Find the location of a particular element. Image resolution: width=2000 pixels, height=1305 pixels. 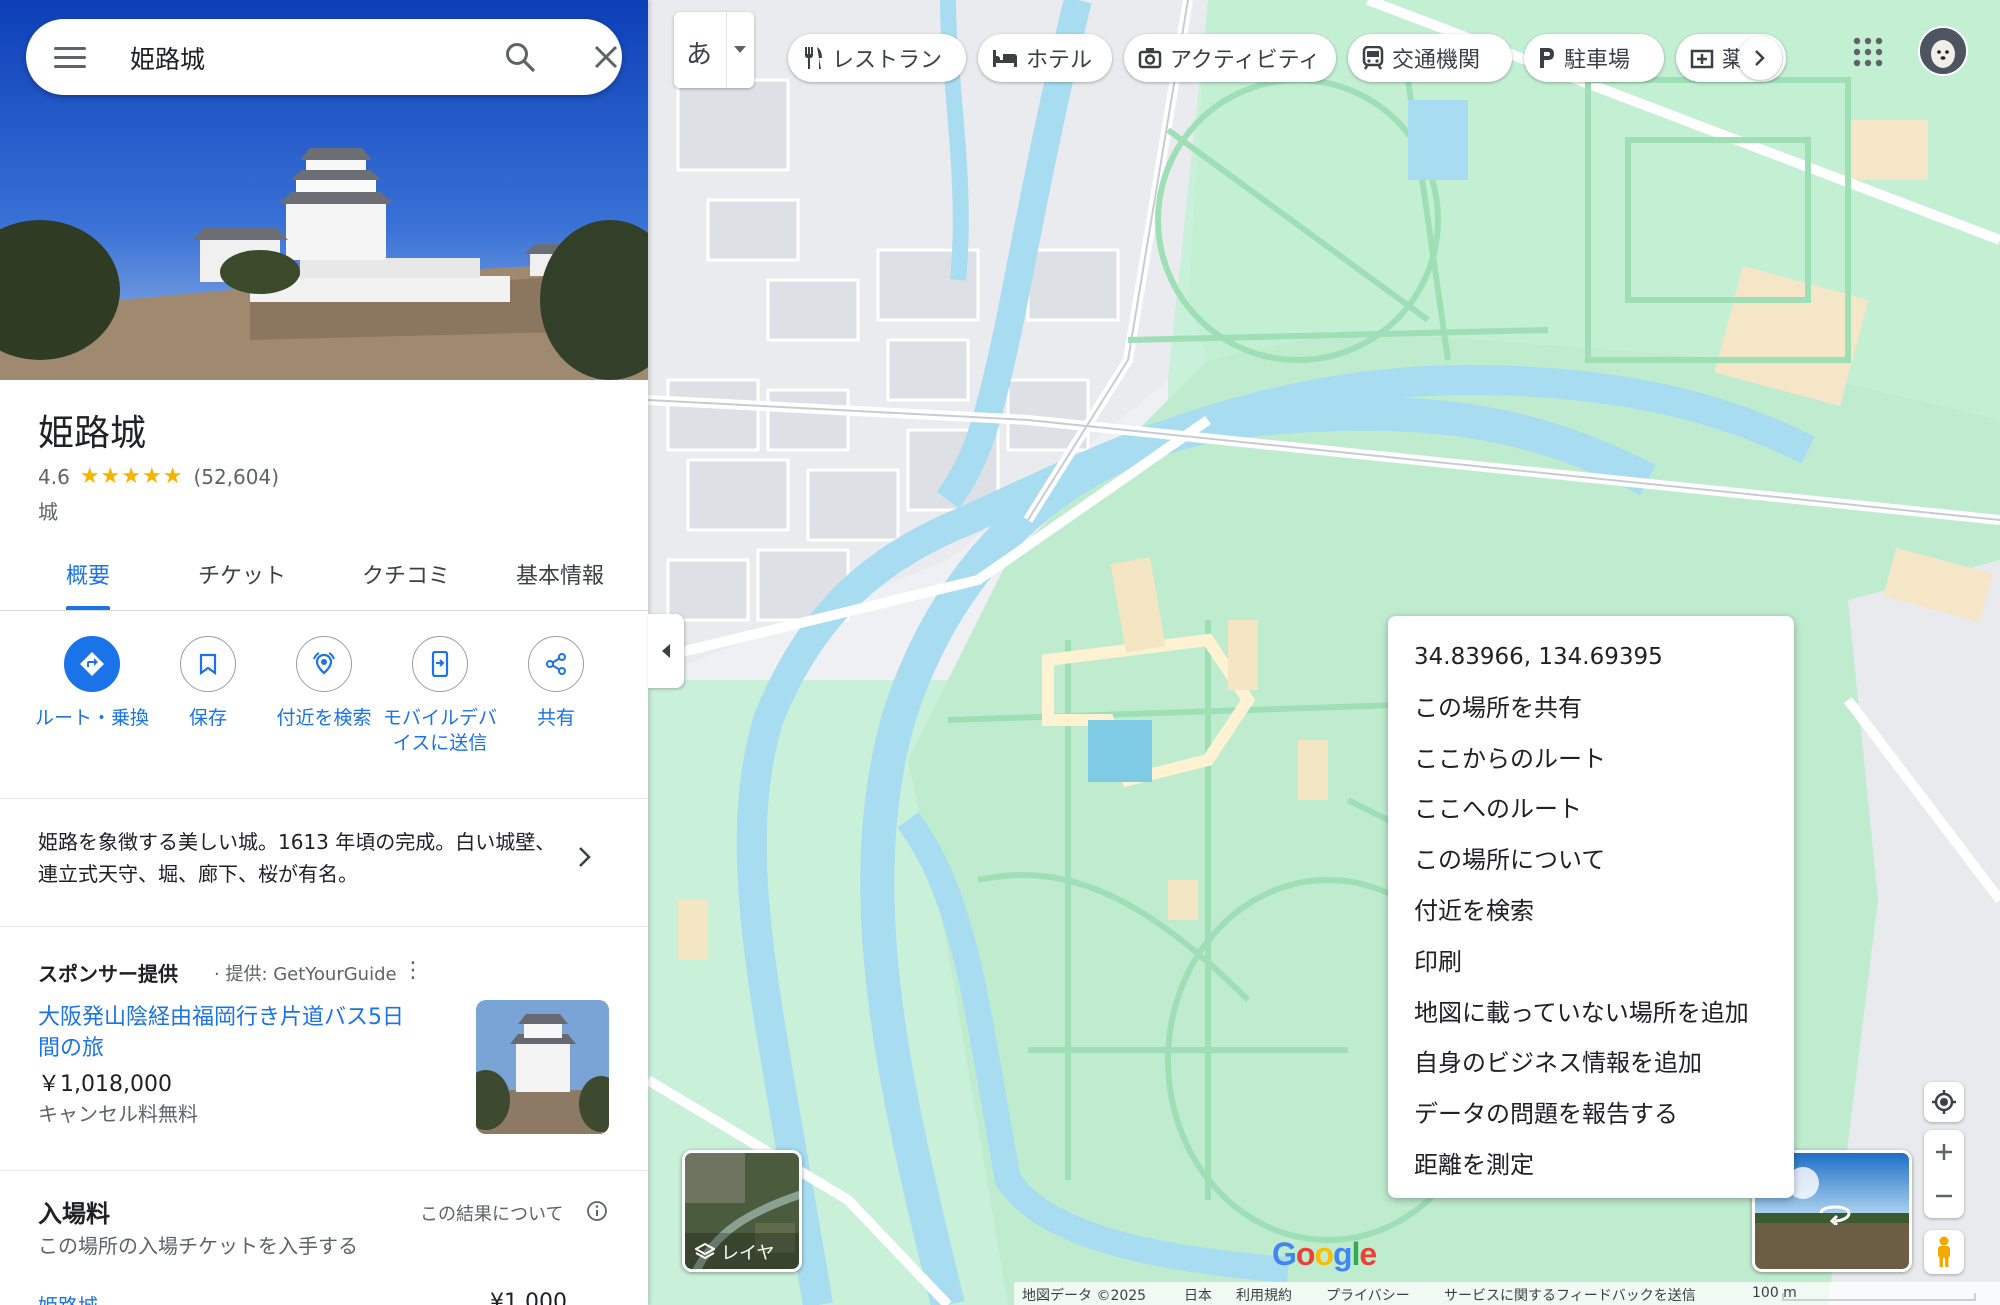

caret-left-icon is located at coordinates (666, 651).